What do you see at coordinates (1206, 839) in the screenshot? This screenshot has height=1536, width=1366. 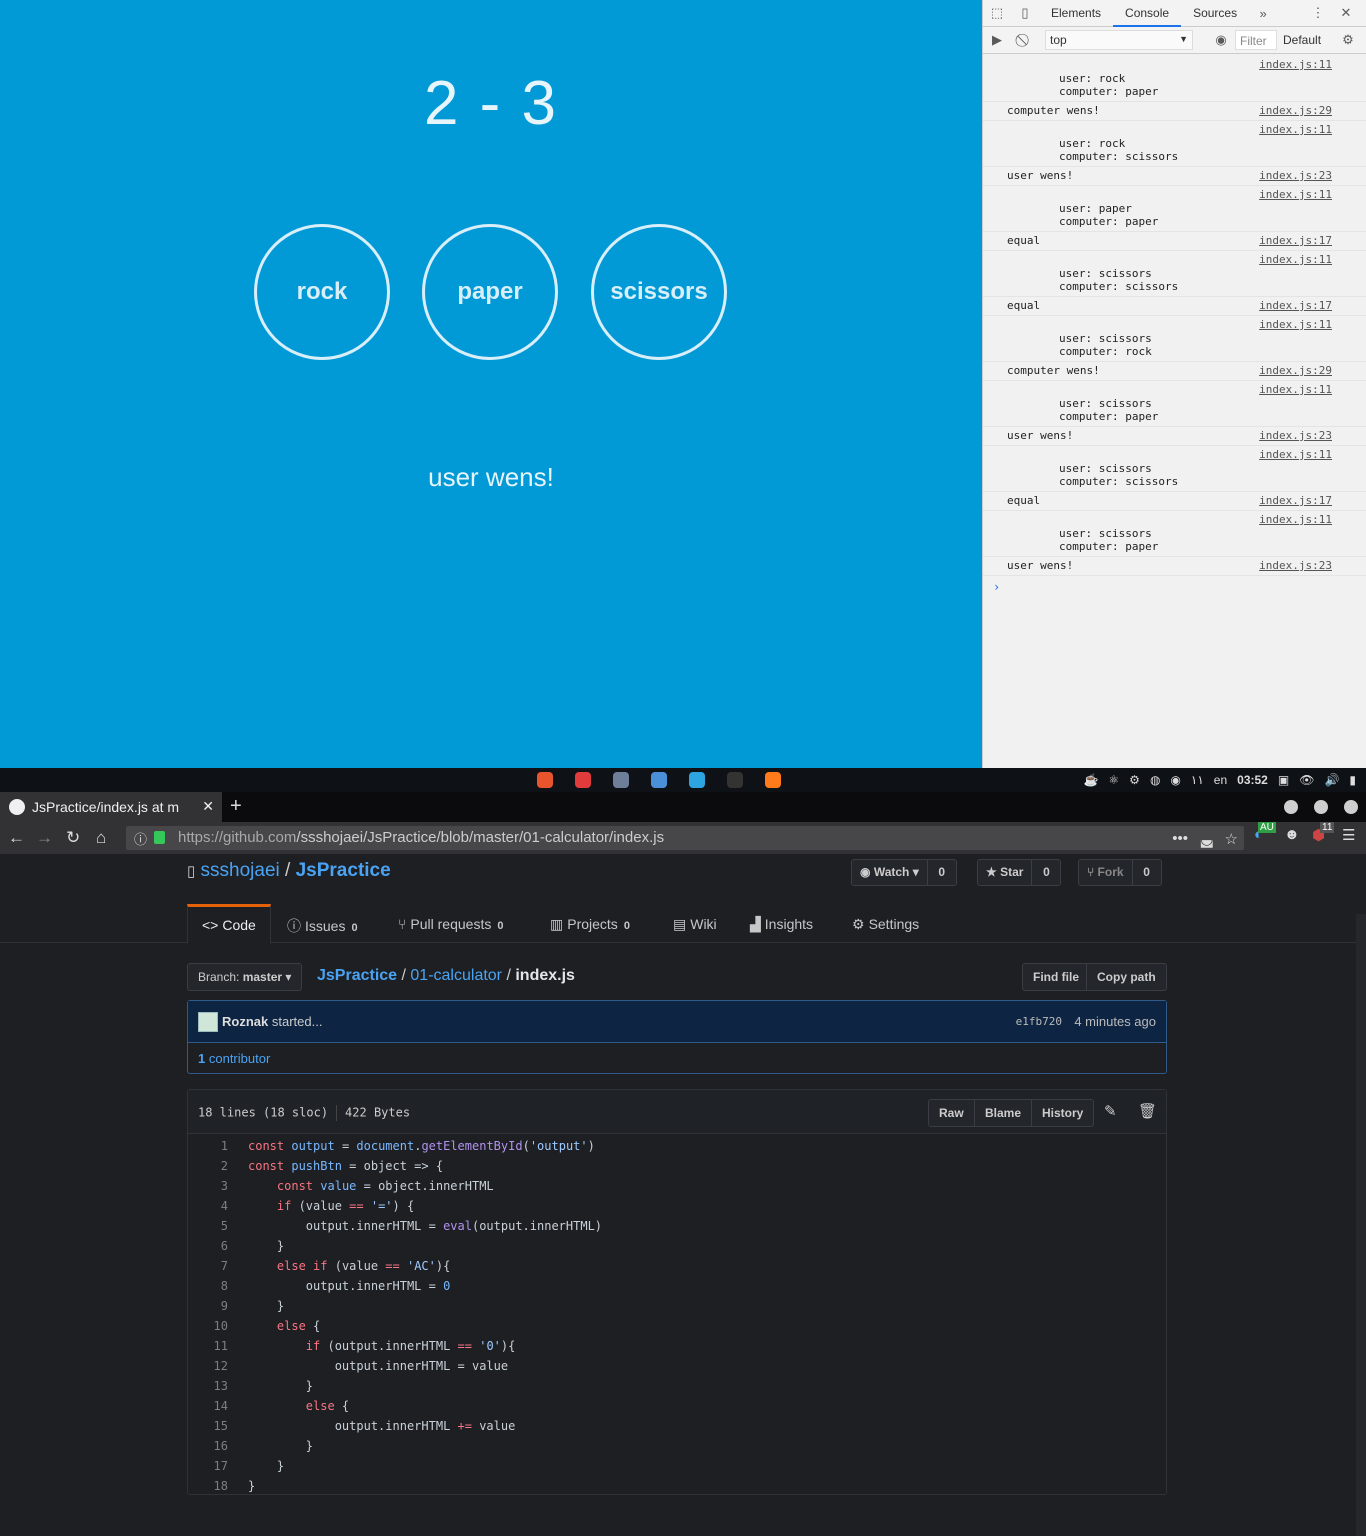 I see `pocket-icon: ◛` at bounding box center [1206, 839].